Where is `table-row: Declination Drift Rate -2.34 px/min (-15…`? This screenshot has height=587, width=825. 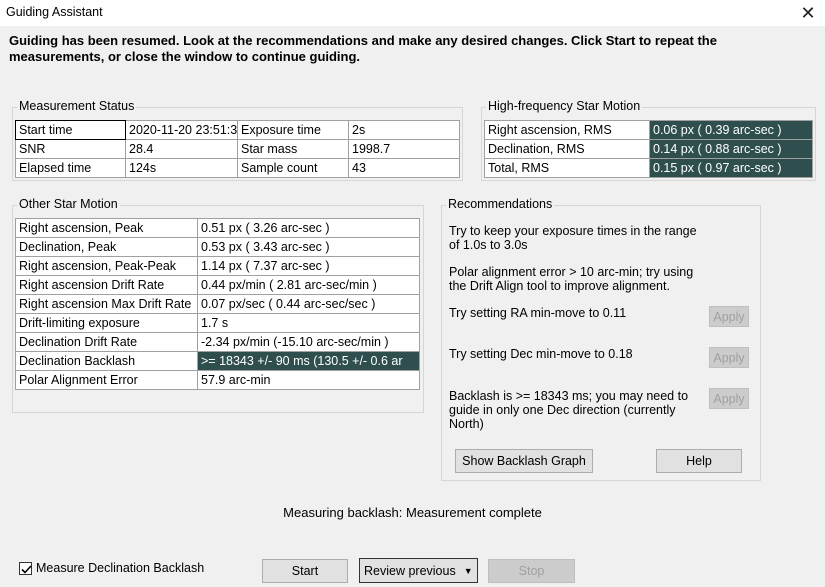
table-row: Declination Drift Rate -2.34 px/min (-15… is located at coordinates (217, 342).